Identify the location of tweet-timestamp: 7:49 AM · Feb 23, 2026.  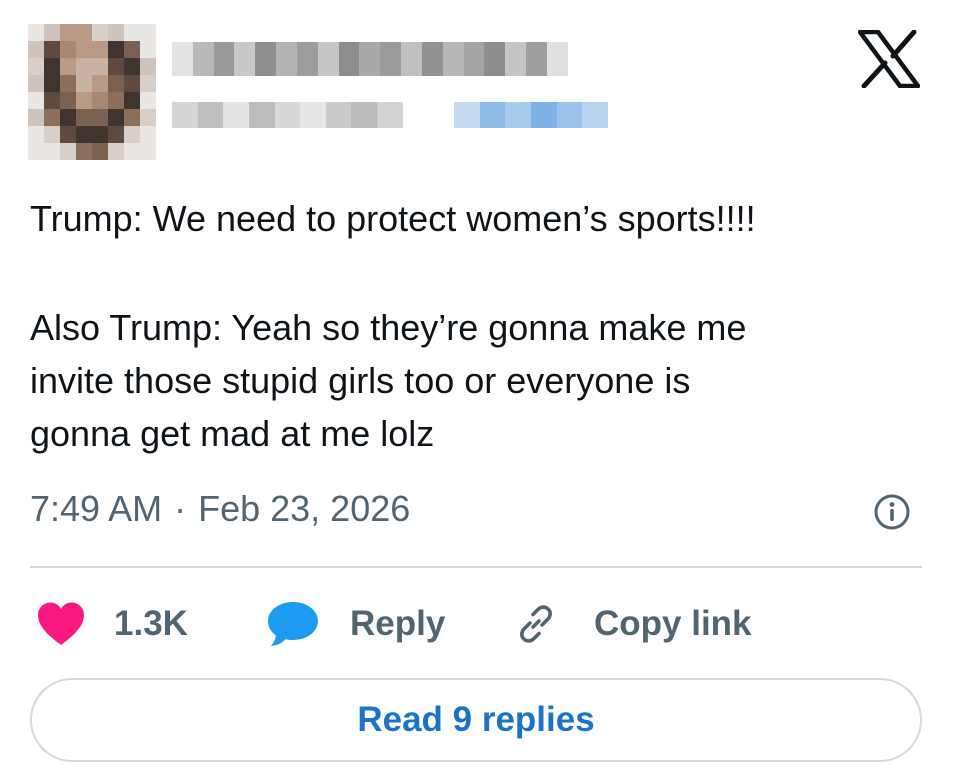
(220, 509).